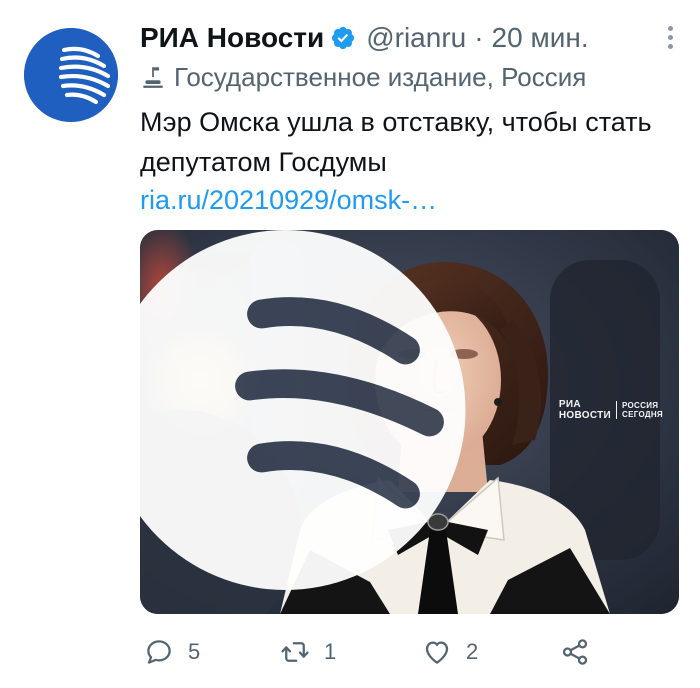 The image size is (700, 688). Describe the element at coordinates (584, 415) in the screenshot. I see `watermark-left-2: НОВОСТИ` at that location.